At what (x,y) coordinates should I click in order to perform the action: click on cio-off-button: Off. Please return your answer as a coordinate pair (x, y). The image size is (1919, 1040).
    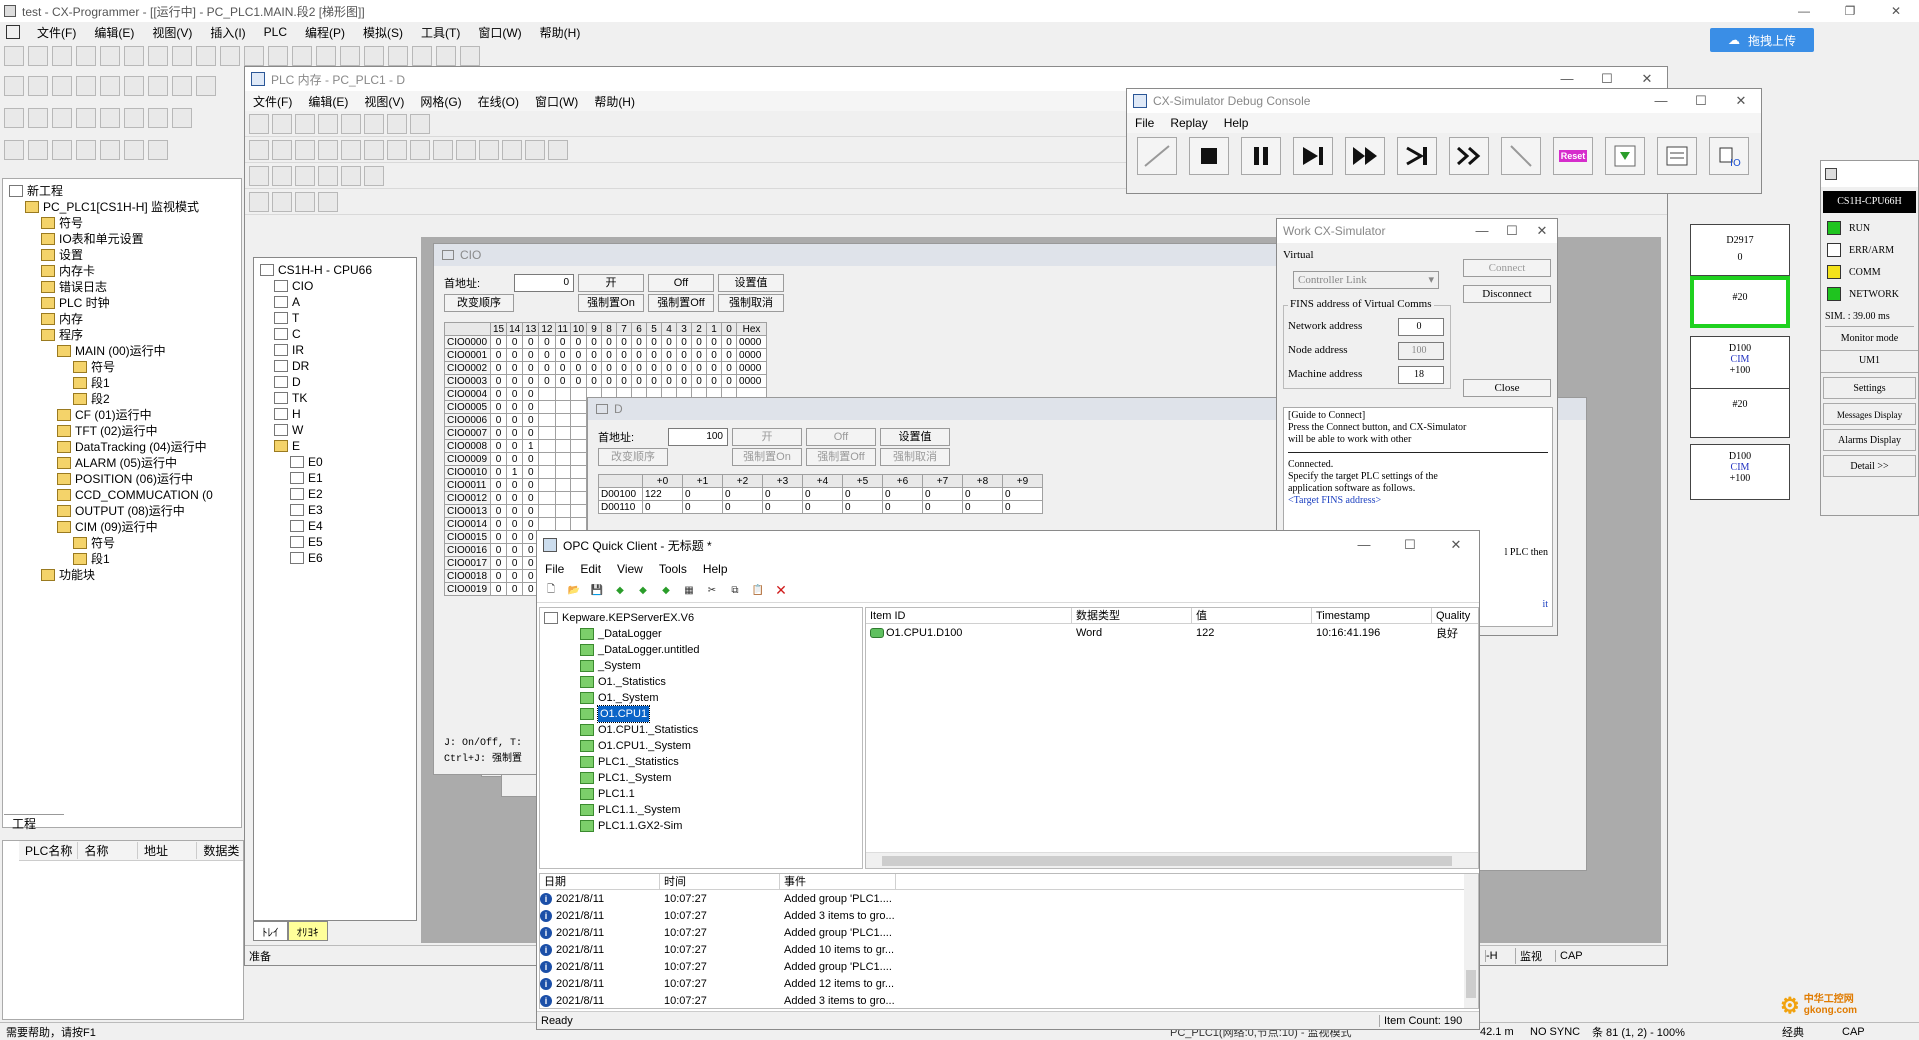
    Looking at the image, I should click on (681, 283).